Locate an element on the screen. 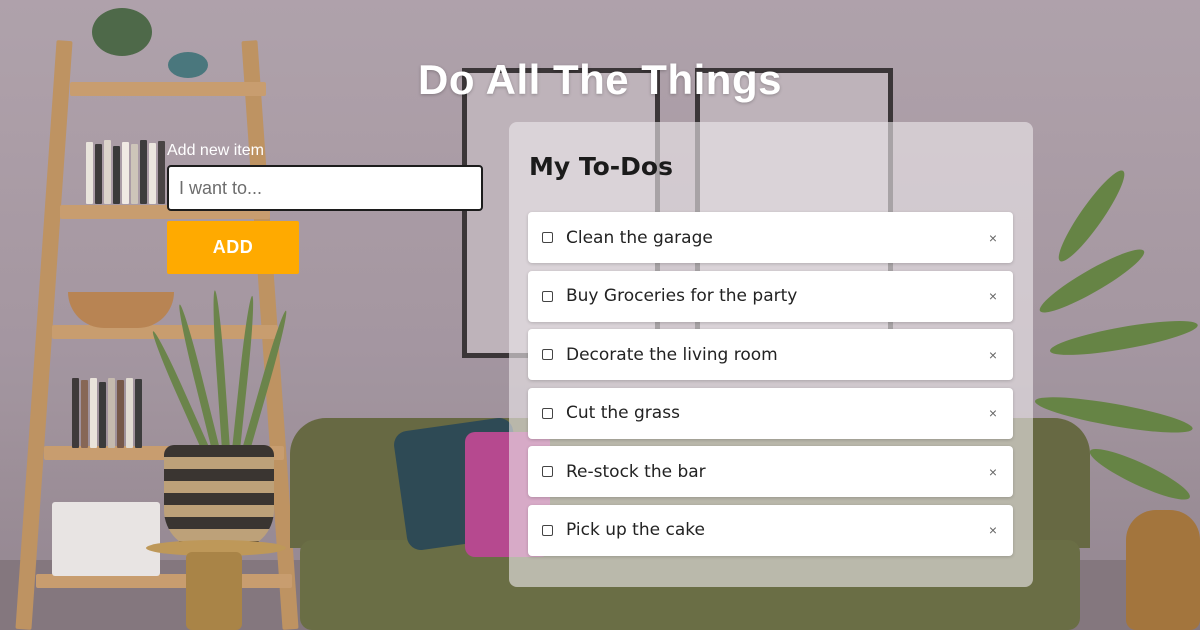 The width and height of the screenshot is (1200, 630). add-button: ADD is located at coordinates (233, 247).